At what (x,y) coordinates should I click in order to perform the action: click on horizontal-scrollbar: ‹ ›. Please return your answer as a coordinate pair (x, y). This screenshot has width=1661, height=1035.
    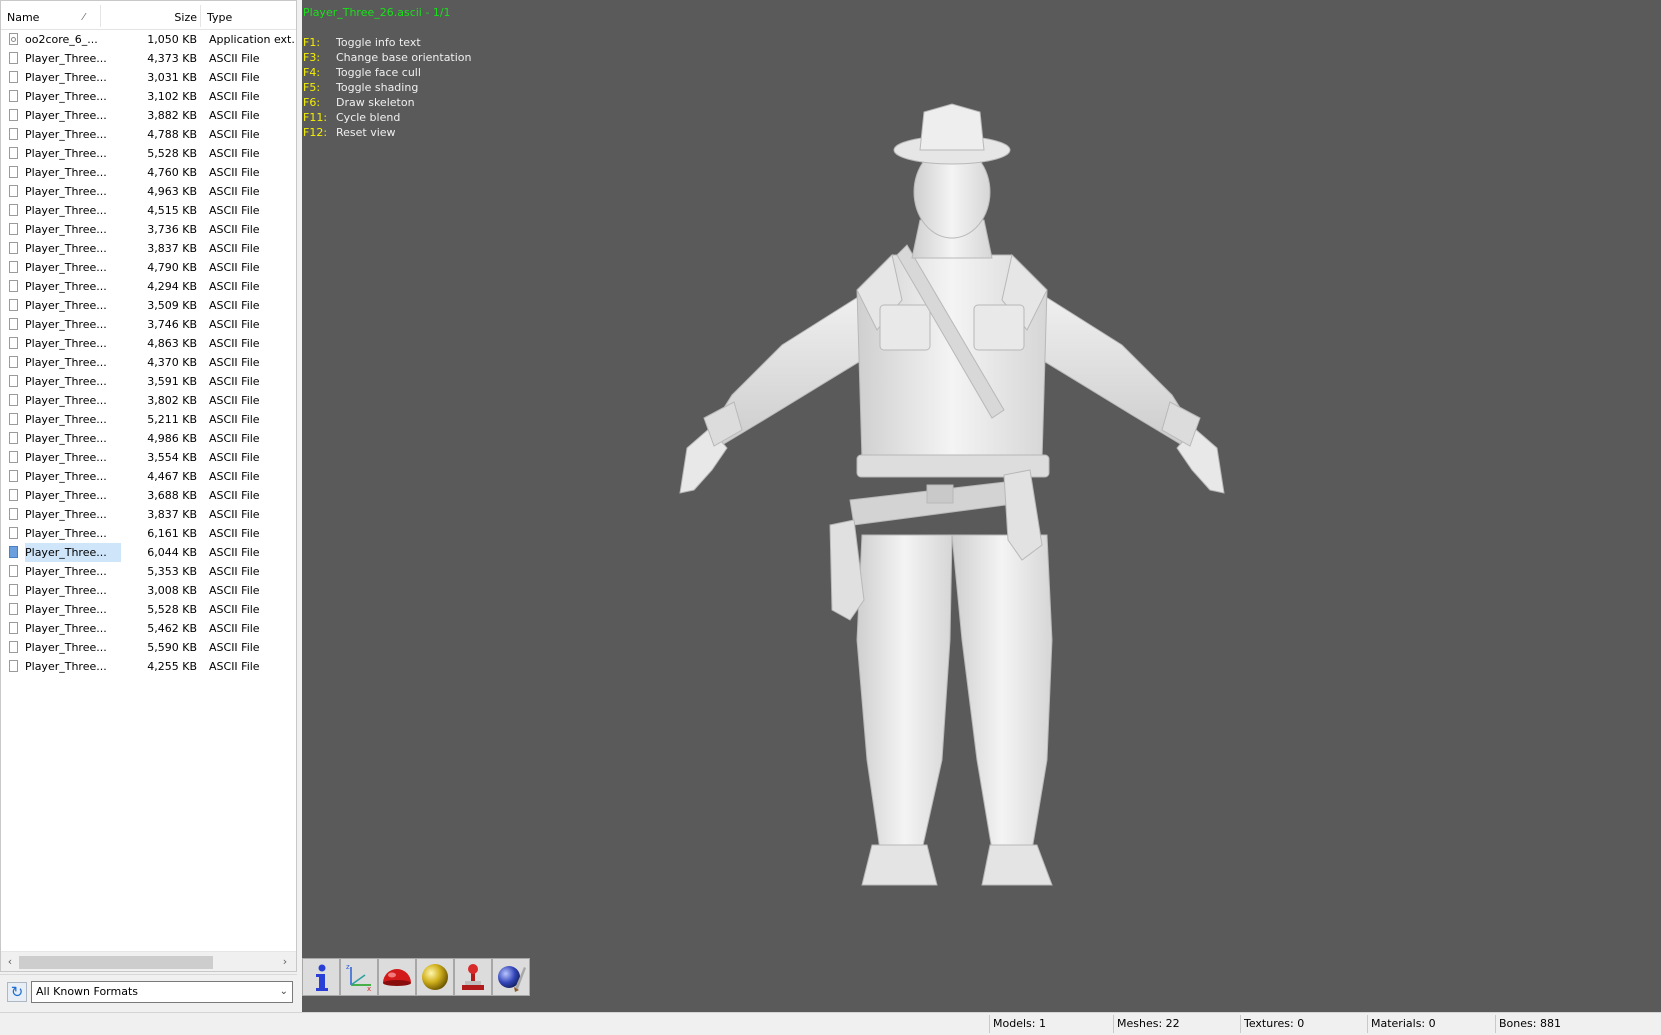
    Looking at the image, I should click on (148, 961).